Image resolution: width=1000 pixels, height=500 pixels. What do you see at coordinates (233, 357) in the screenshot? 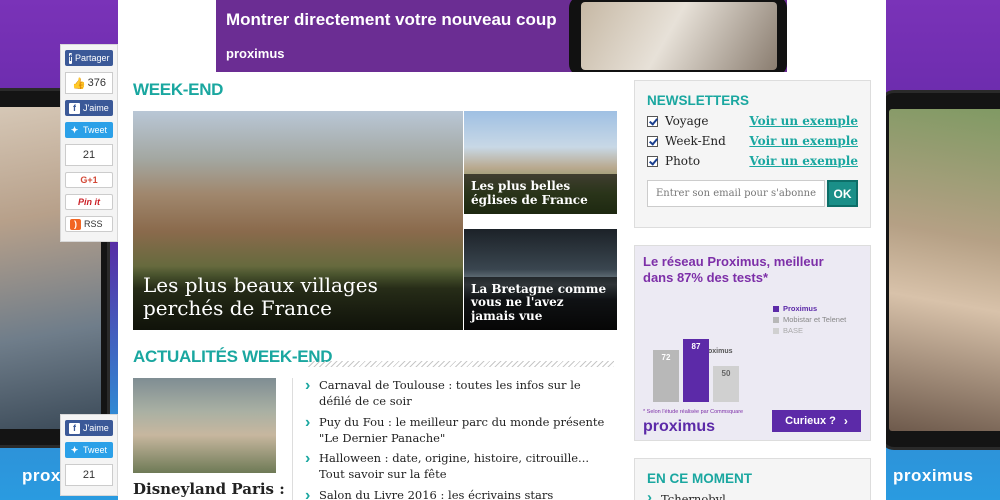
I see `actualites-section-title: ACTUALITÉS WEEK-END` at bounding box center [233, 357].